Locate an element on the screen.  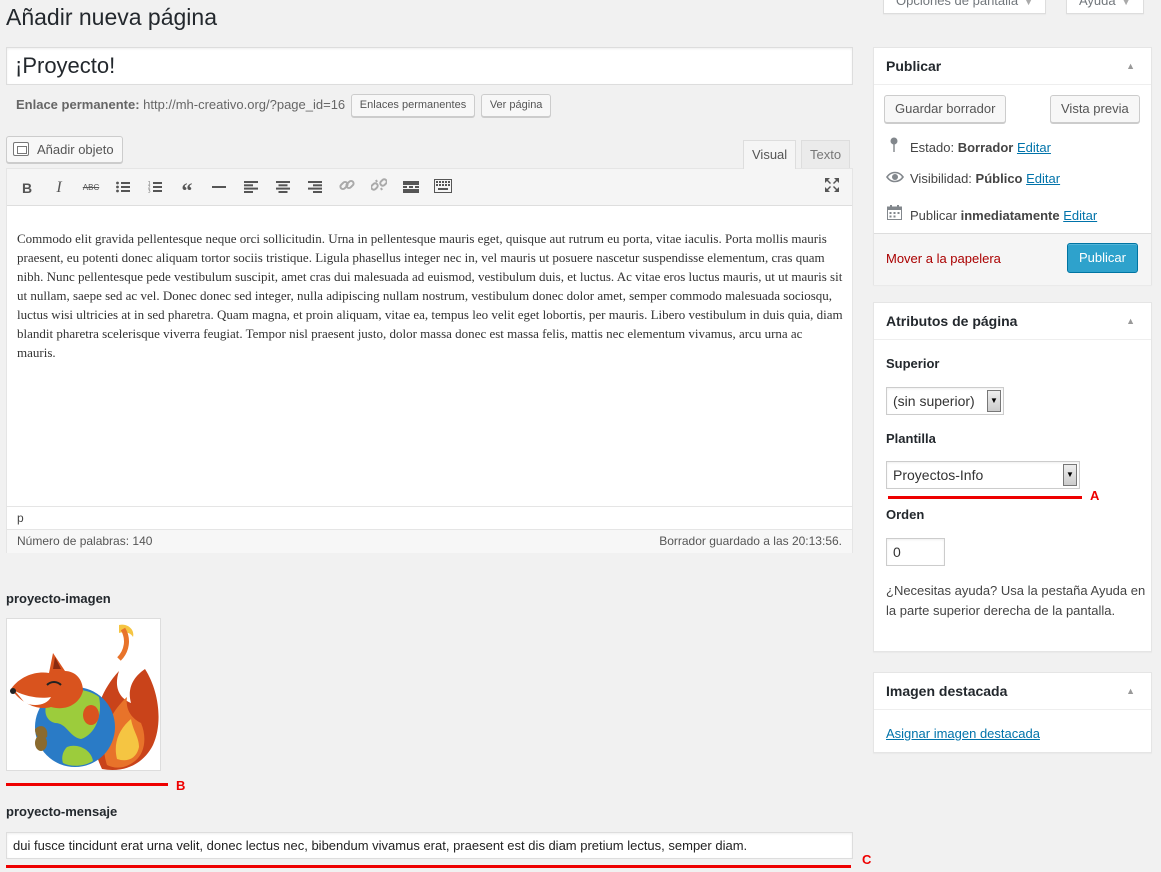
page-title: Añadir nueva página is located at coordinates (111, 17).